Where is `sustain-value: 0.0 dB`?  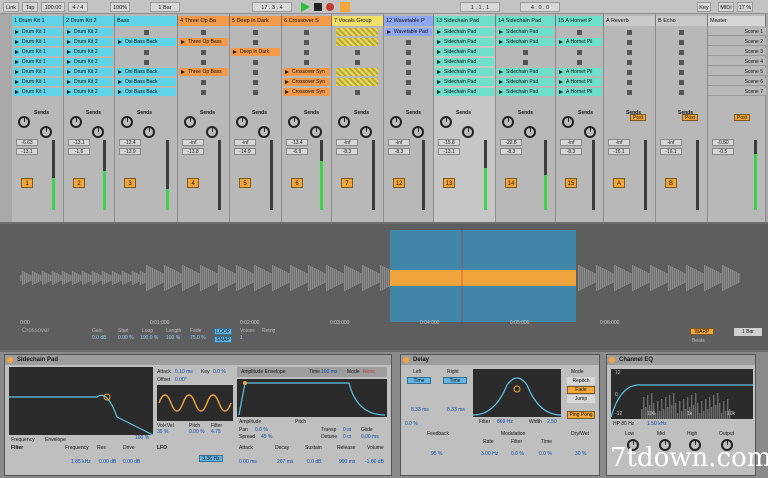 sustain-value: 0.0 dB is located at coordinates (314, 462).